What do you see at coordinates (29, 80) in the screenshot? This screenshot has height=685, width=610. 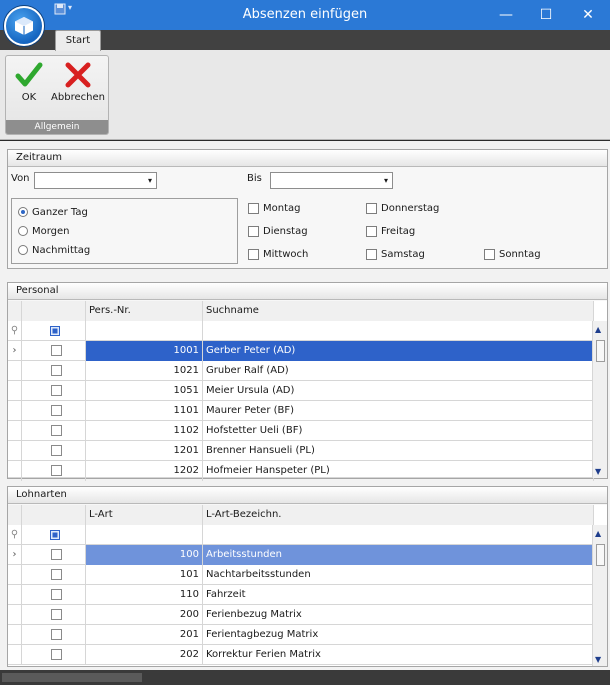 I see `ok-button: OK` at bounding box center [29, 80].